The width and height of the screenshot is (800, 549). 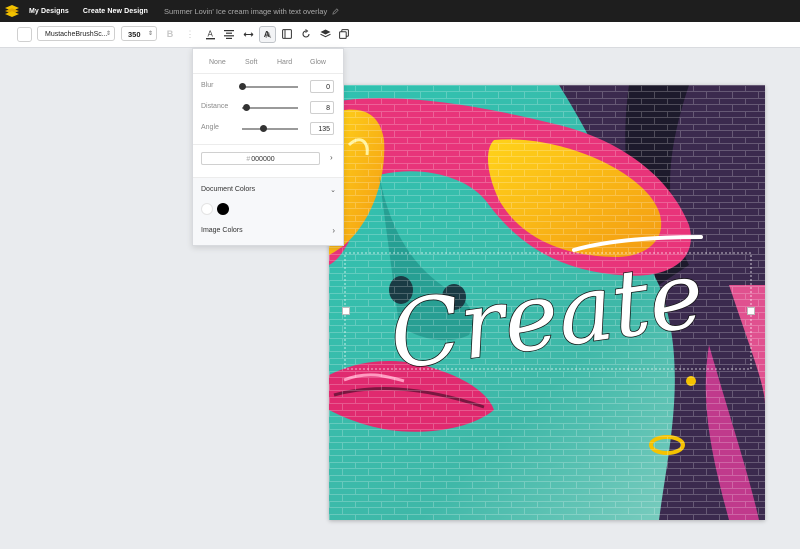 I want to click on image-colors-label: Image Colors, so click(x=222, y=230).